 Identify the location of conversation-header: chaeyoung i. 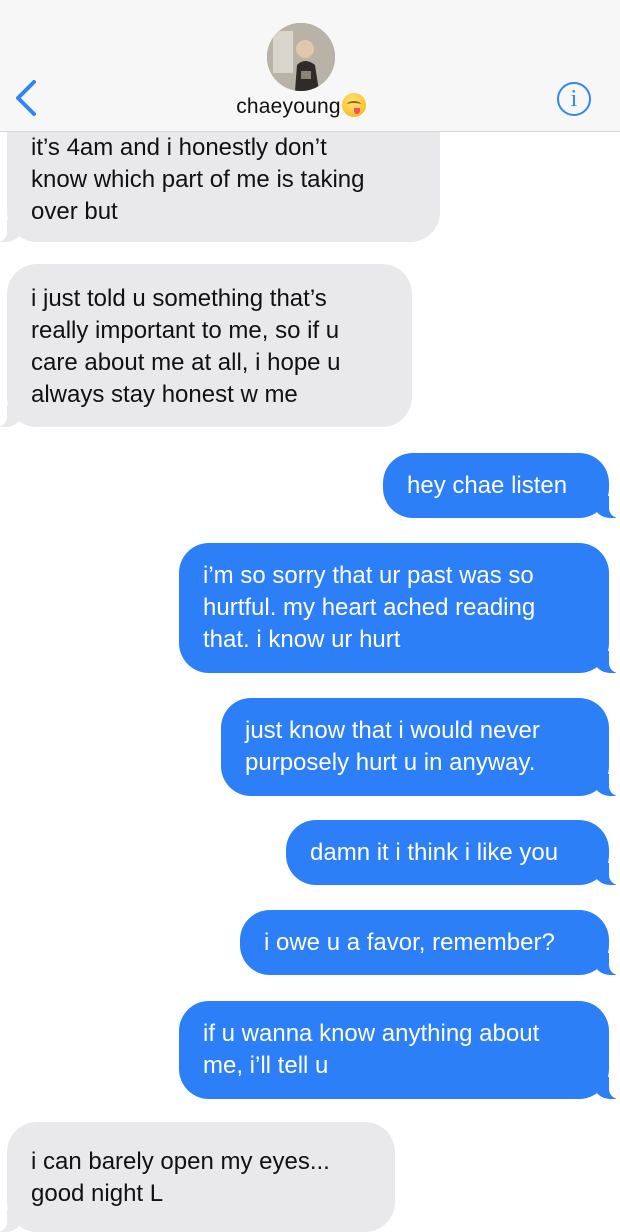
(310, 66).